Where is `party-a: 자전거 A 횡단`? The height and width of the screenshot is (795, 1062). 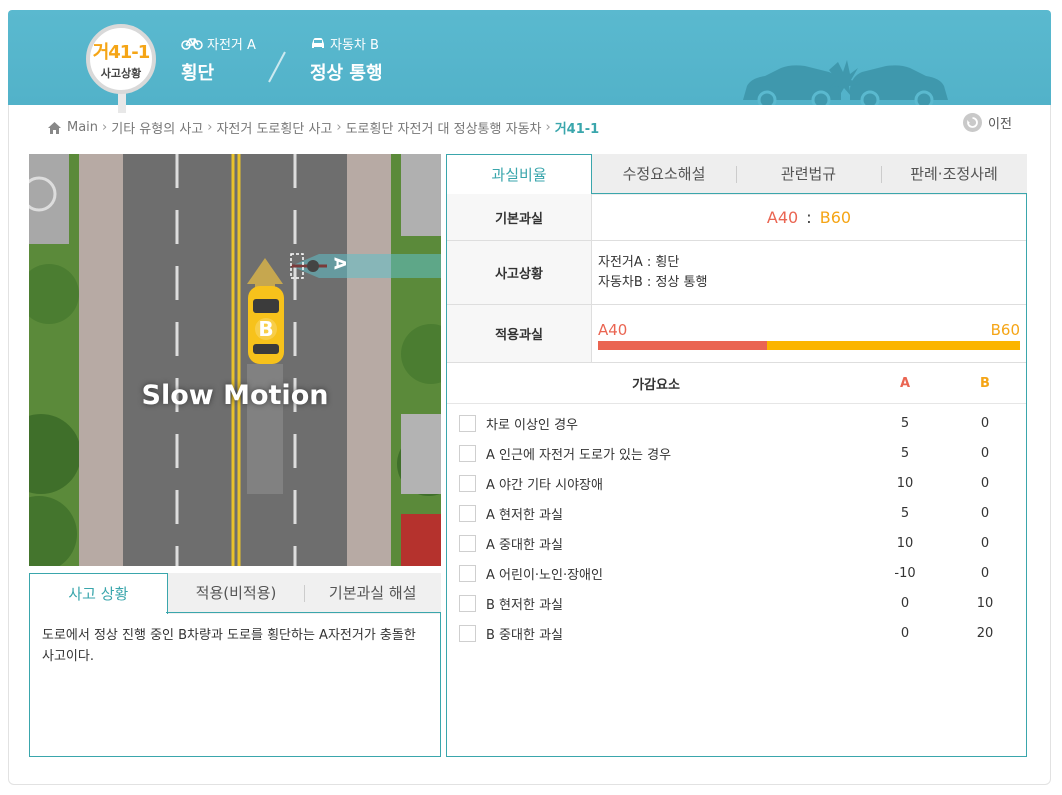 party-a: 자전거 A 횡단 is located at coordinates (218, 59).